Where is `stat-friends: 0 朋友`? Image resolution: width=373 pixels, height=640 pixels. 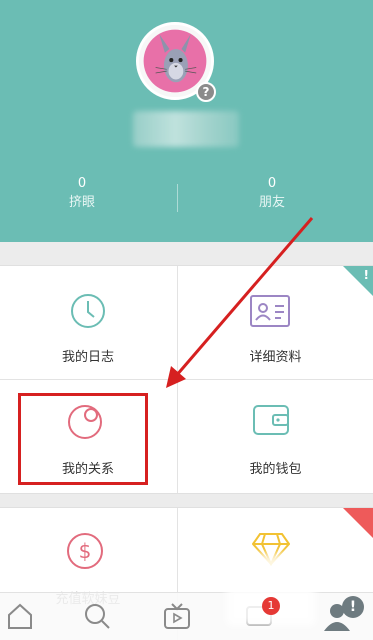
stat-friends: 0 朋友 is located at coordinates (272, 194).